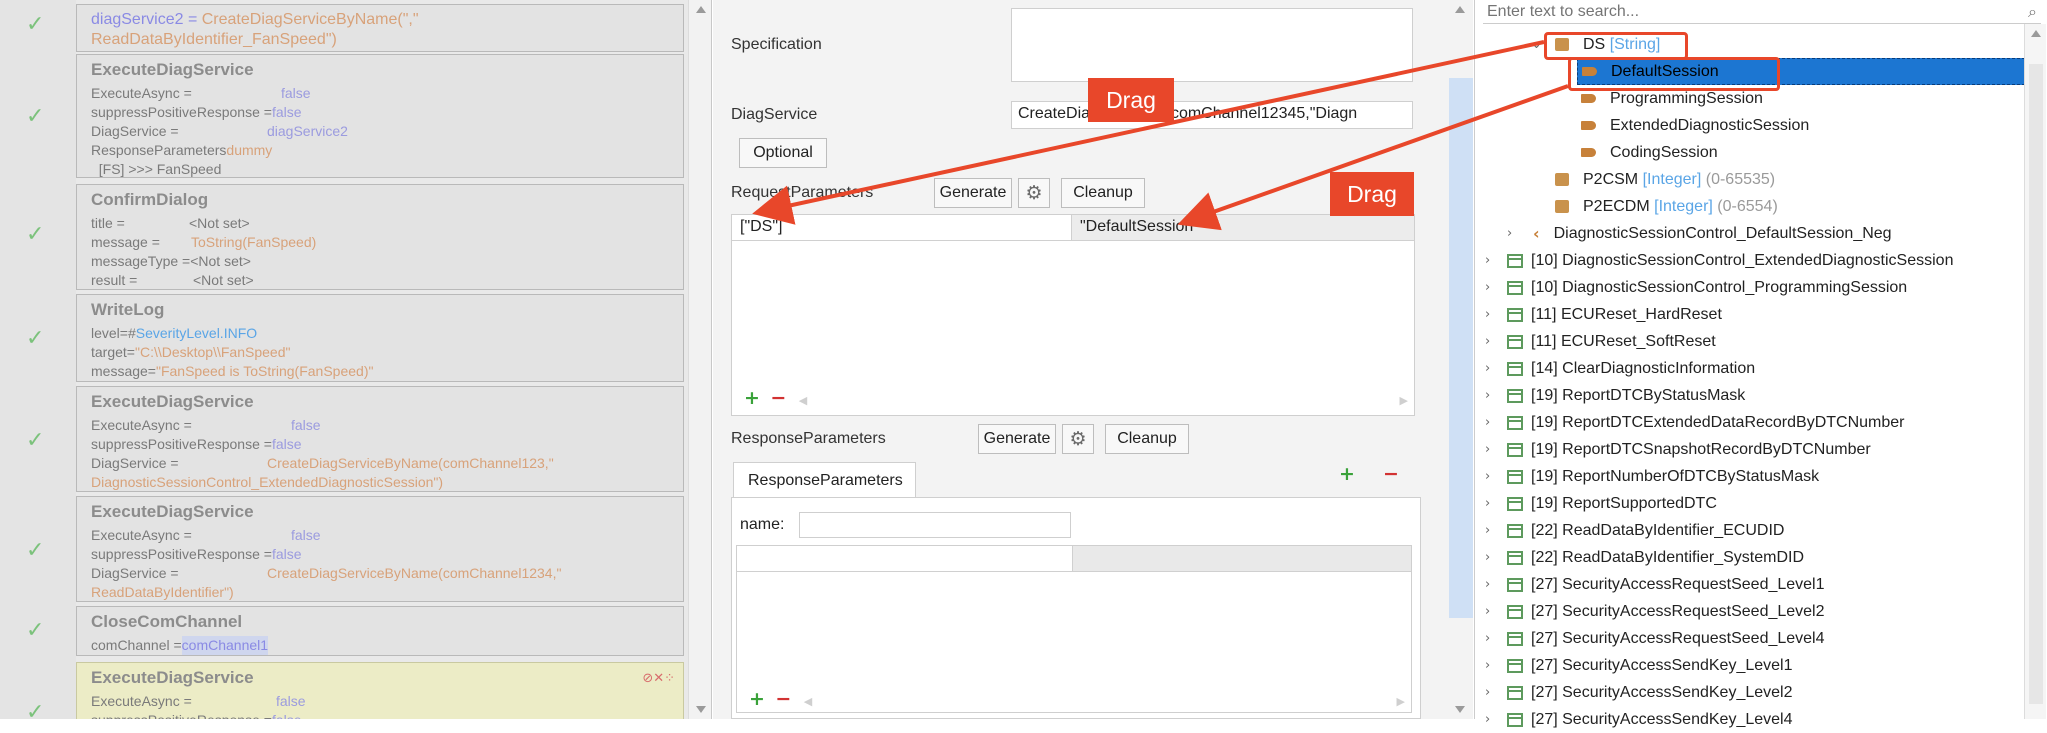 The image size is (2047, 733). I want to click on drag-arrow-ds, so click(1148, 132).